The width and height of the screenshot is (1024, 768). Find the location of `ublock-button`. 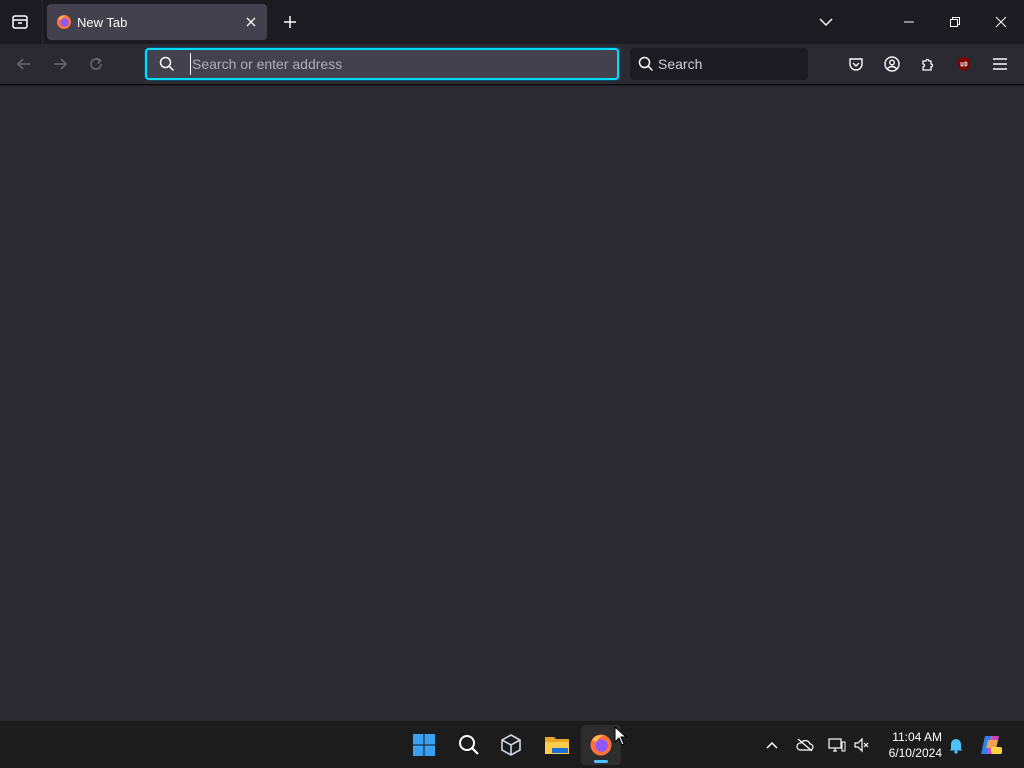

ublock-button is located at coordinates (964, 64).